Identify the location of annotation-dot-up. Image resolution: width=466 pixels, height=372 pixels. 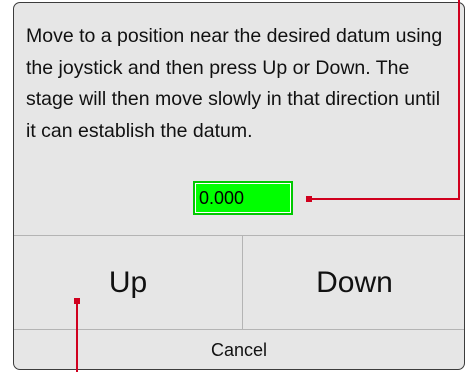
(77, 301).